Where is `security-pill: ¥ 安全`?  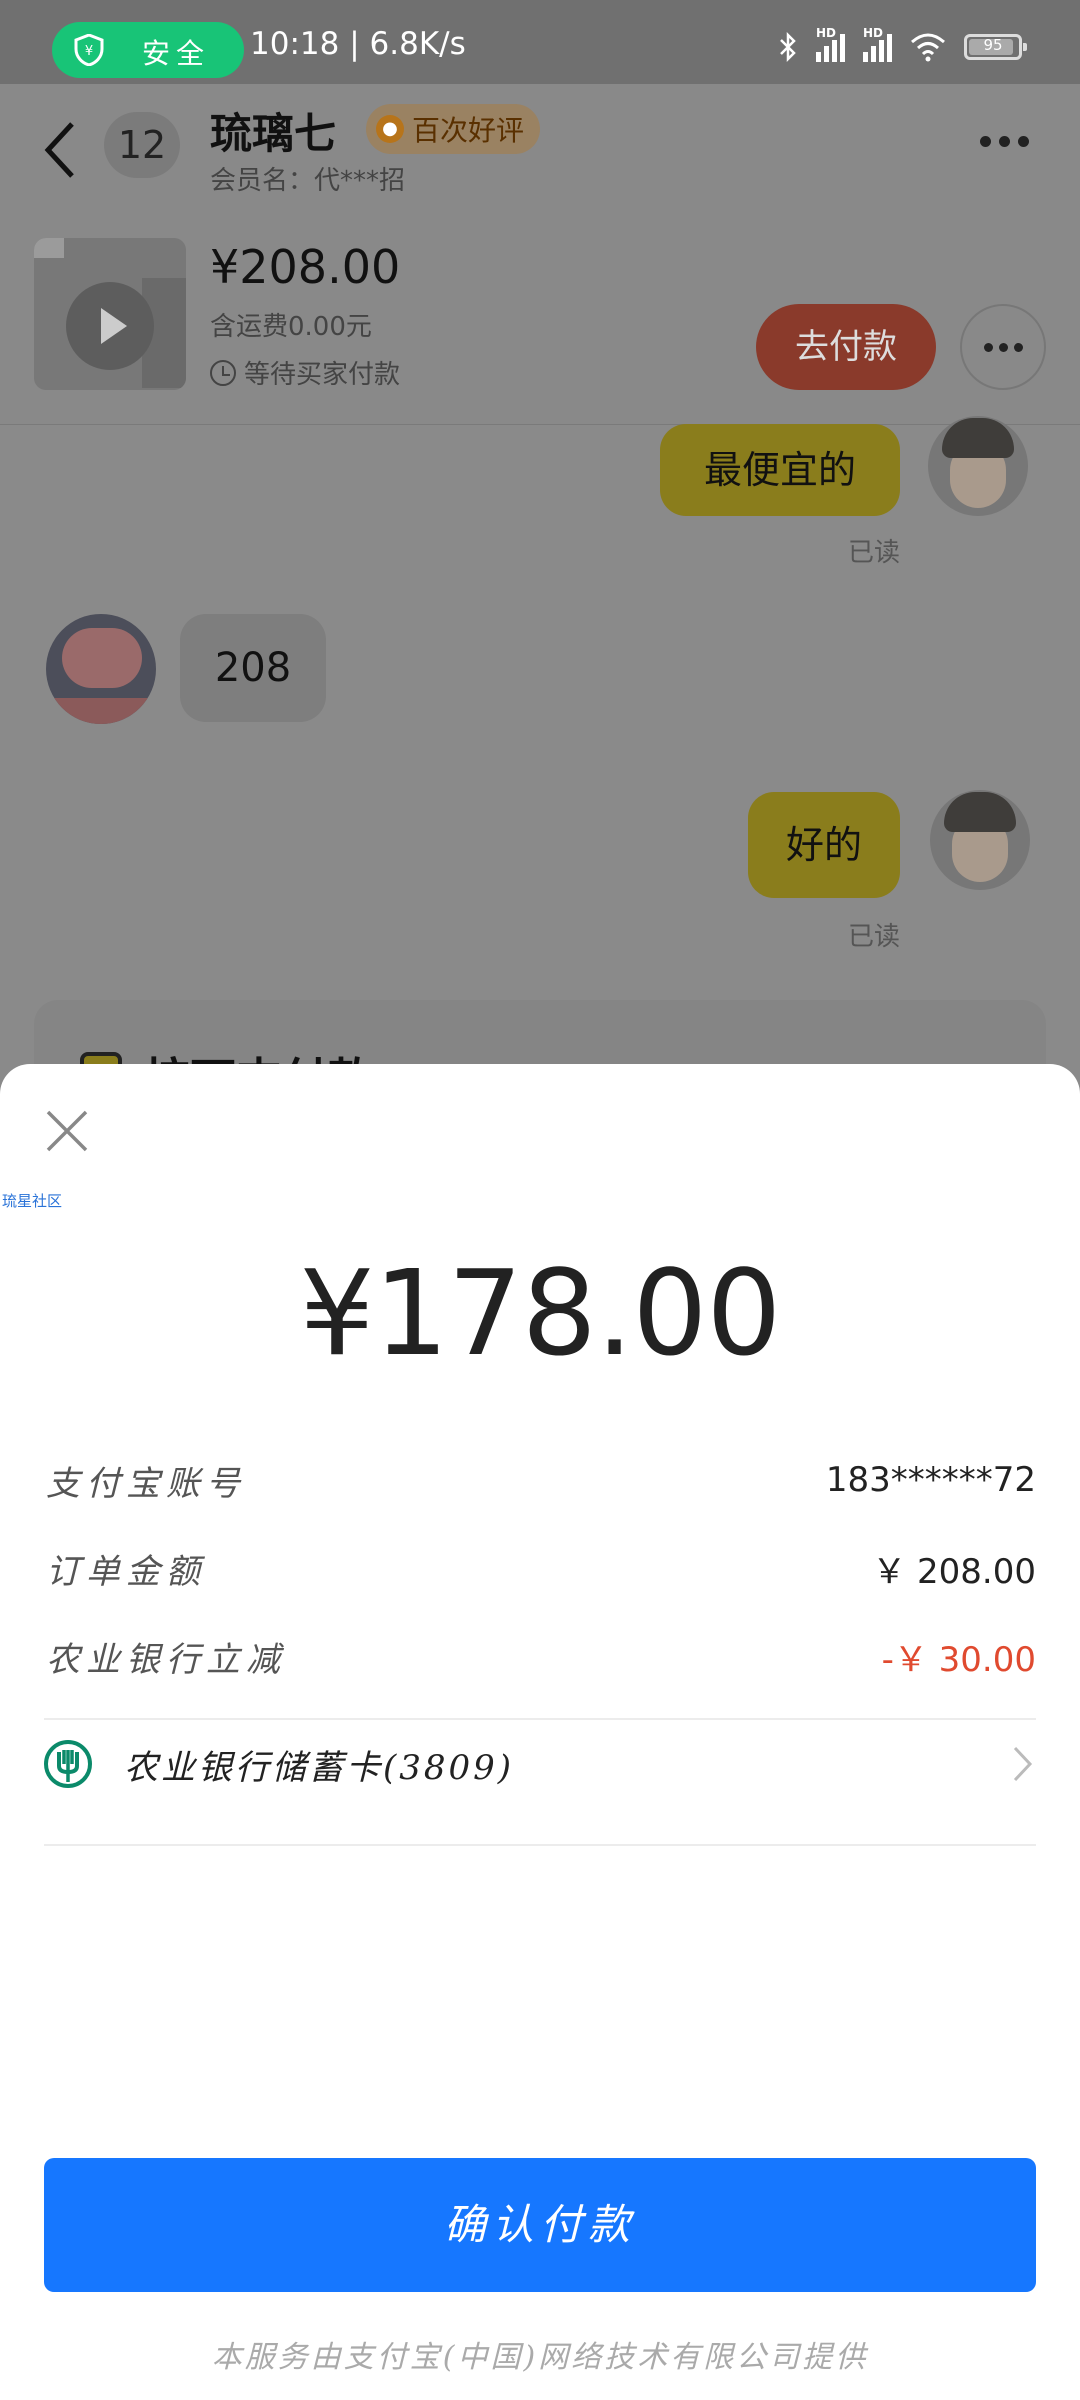
security-pill: ¥ 安全 is located at coordinates (148, 50).